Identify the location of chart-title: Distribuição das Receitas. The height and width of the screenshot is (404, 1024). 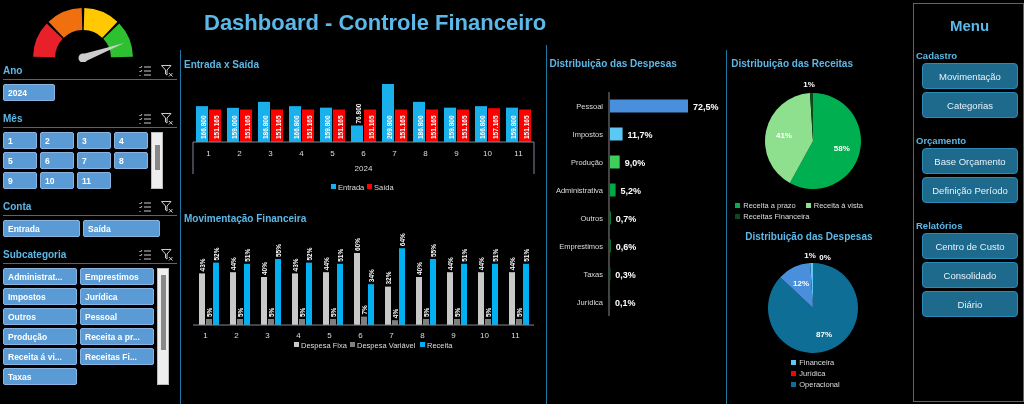
(792, 63).